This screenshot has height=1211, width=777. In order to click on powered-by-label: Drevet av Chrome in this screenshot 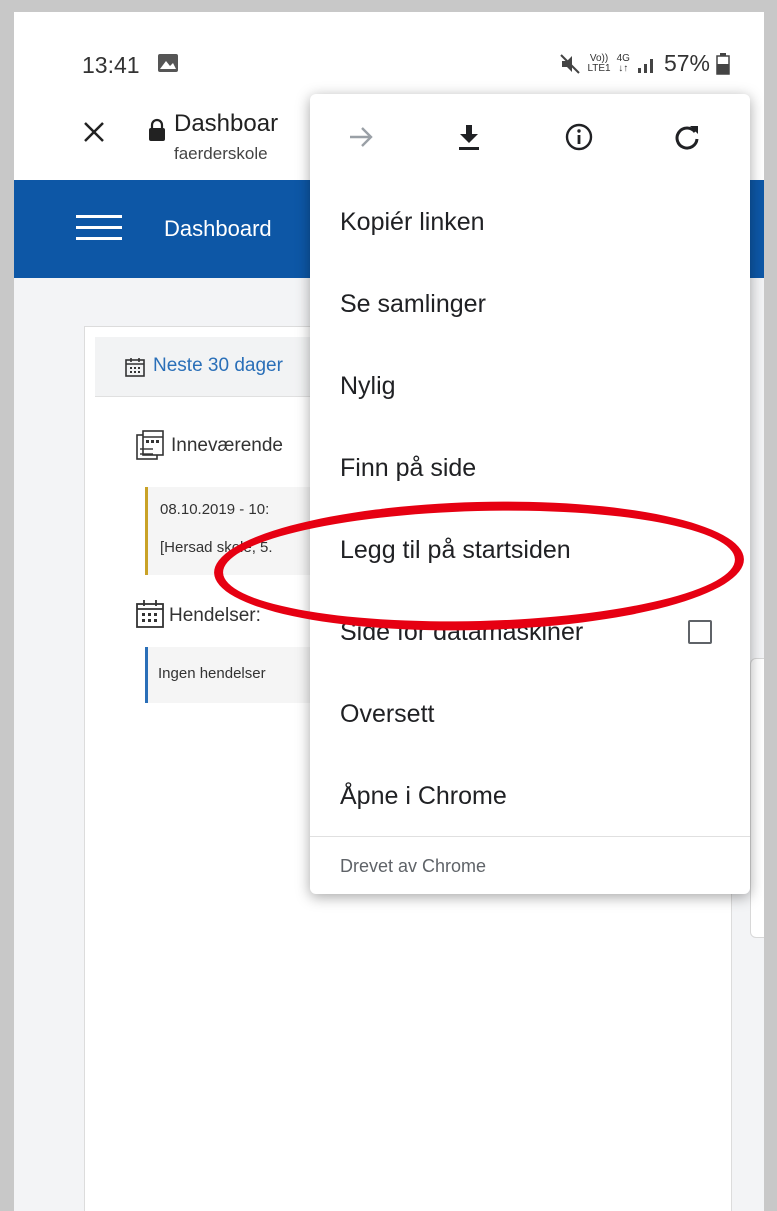, I will do `click(413, 866)`.